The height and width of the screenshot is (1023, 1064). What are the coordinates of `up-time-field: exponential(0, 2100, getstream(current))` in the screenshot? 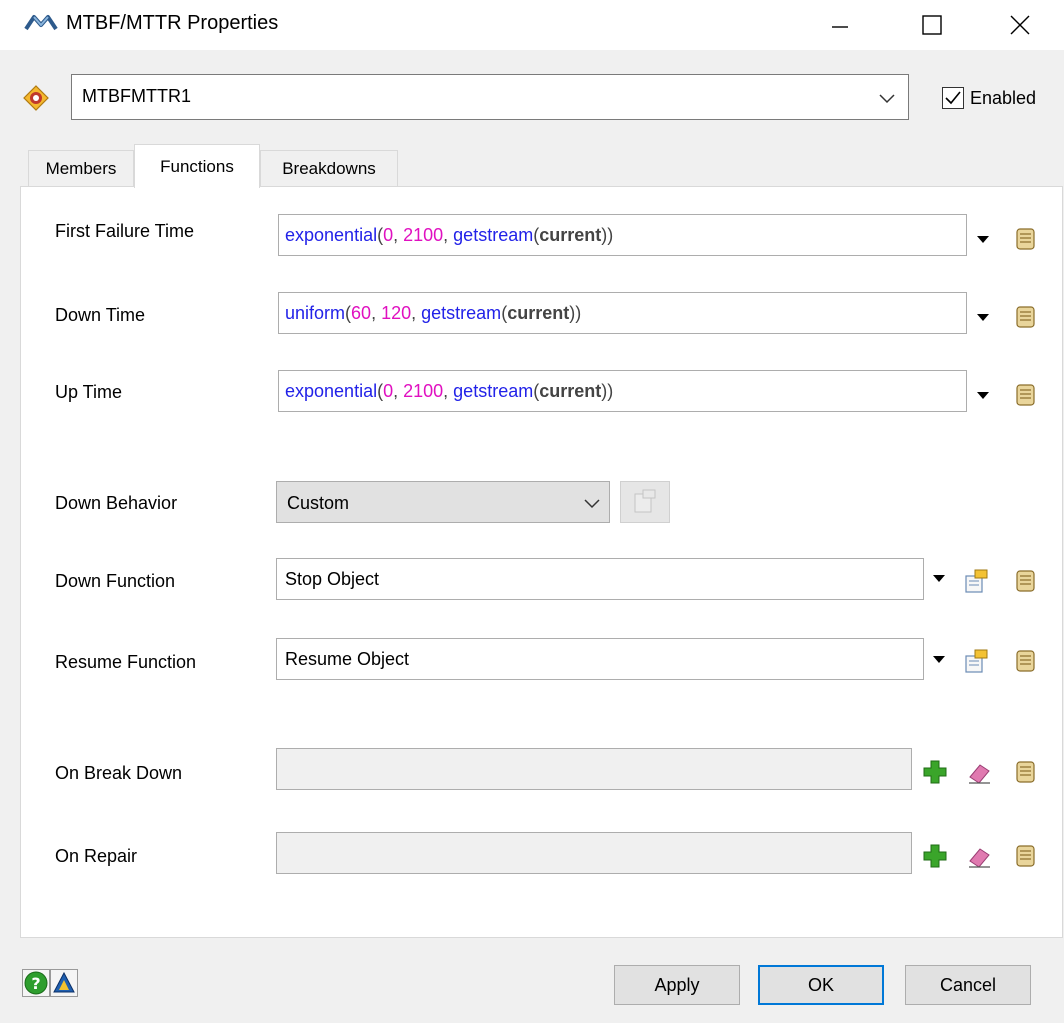 It's located at (622, 391).